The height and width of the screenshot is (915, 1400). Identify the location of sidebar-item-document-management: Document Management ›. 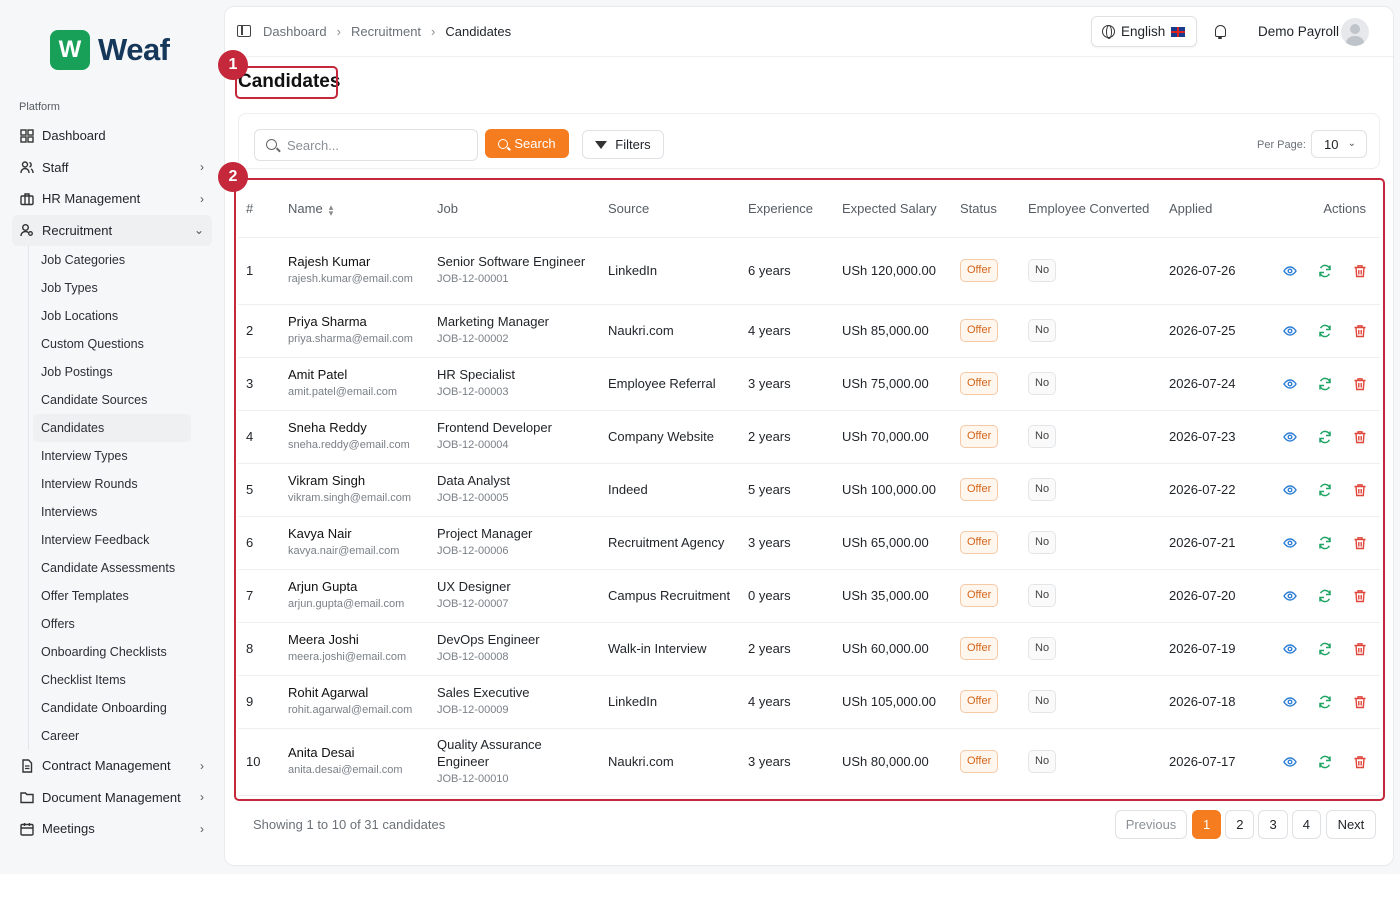
(112, 798).